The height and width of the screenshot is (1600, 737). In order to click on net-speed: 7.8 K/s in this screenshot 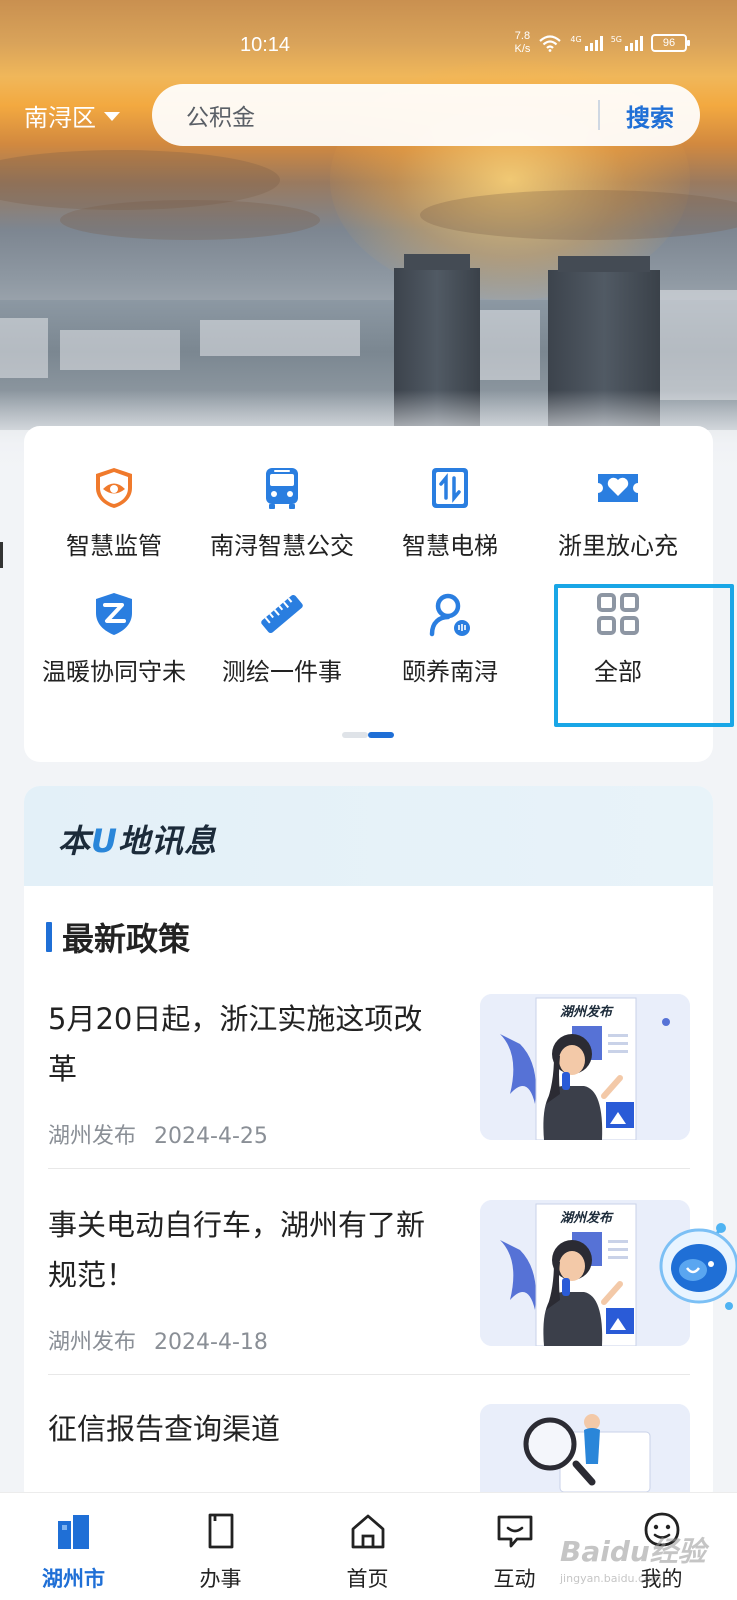, I will do `click(523, 43)`.